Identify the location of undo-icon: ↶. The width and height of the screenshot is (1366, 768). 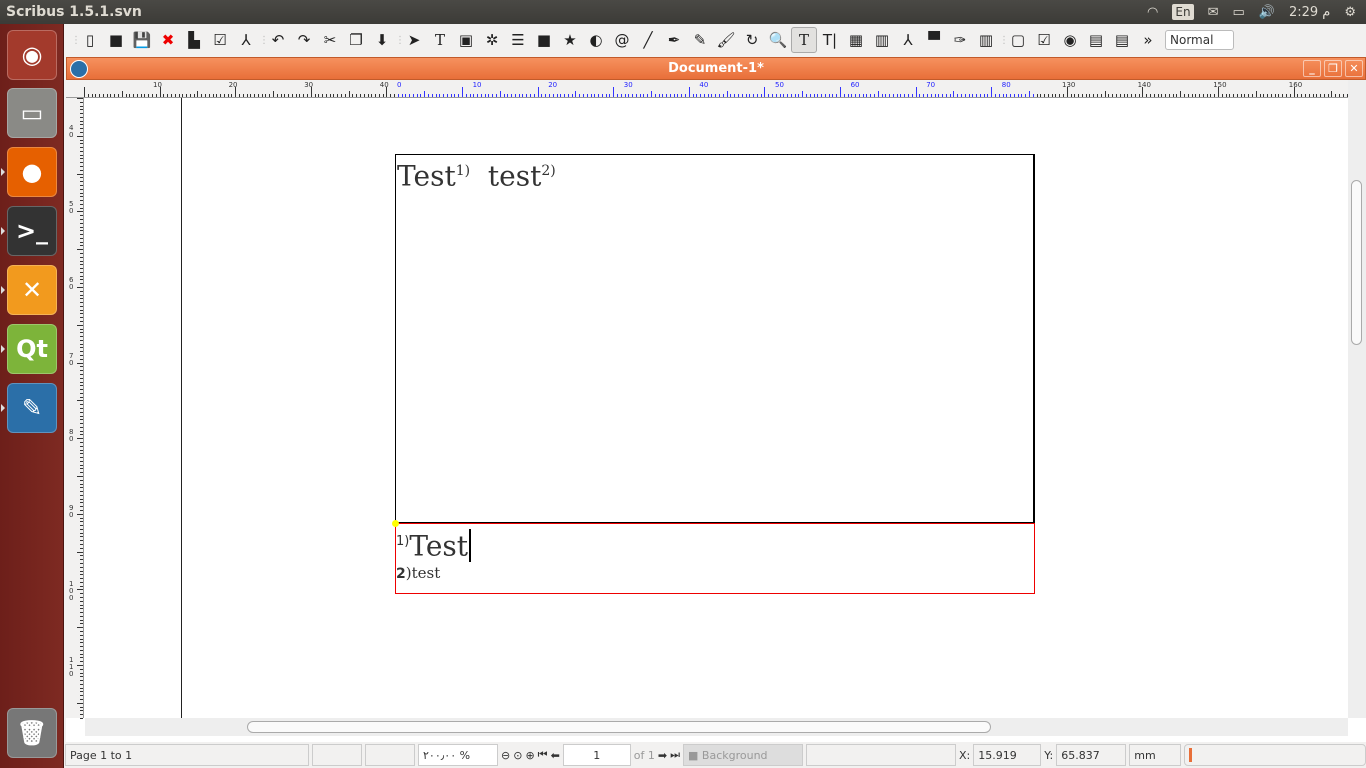
(278, 40).